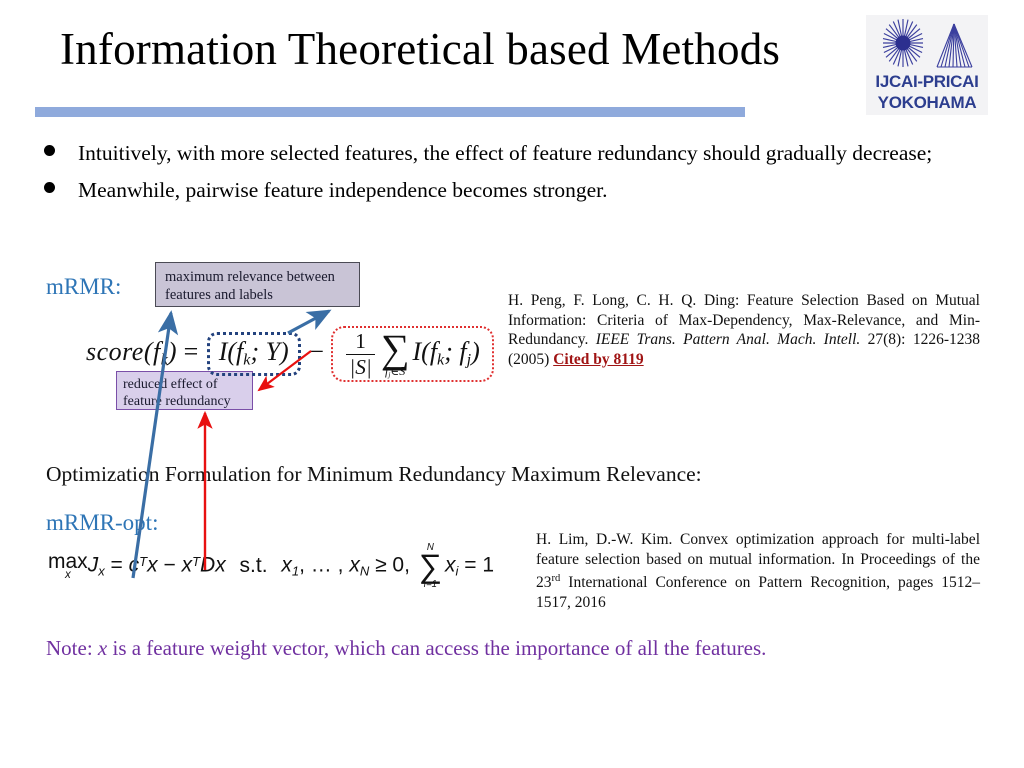  I want to click on formula-lhs-sub: k, so click(164, 360).